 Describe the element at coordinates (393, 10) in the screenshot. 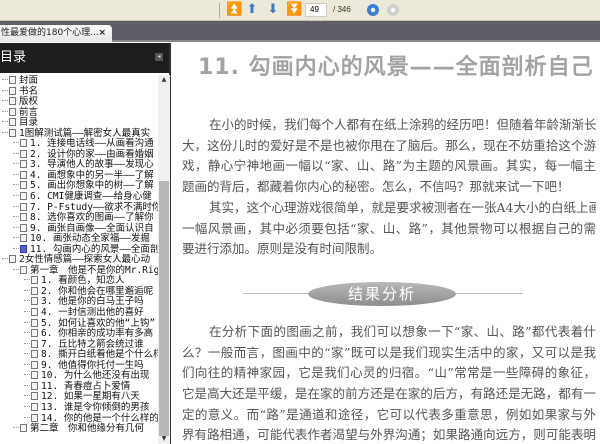

I see `go-forward-button` at that location.